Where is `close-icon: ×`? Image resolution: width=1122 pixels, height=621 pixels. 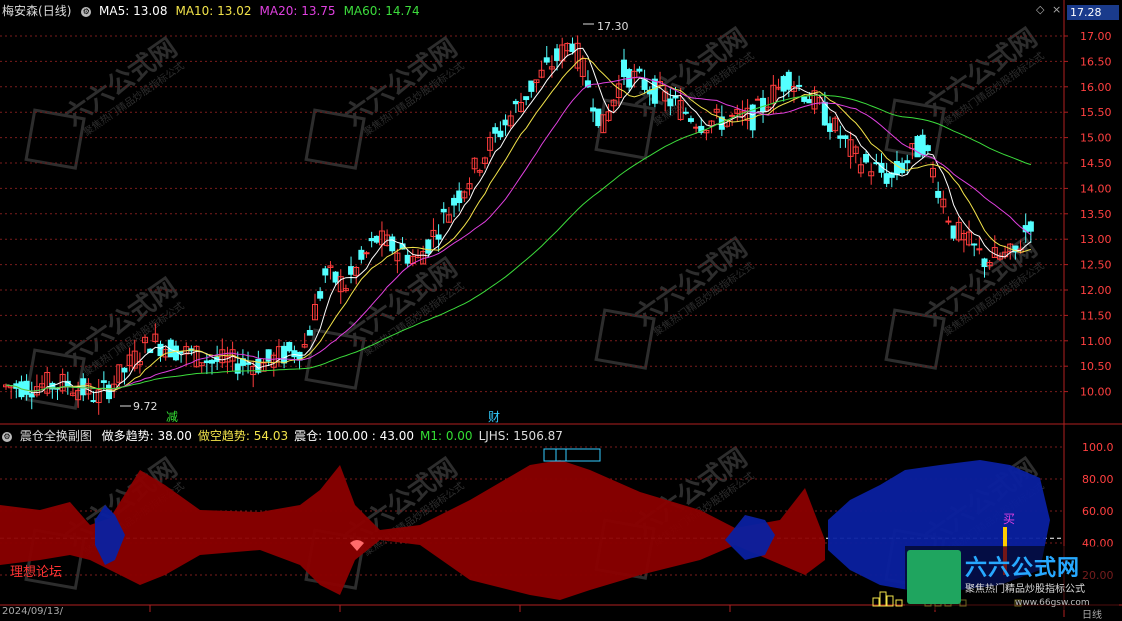
close-icon: × is located at coordinates (1056, 9).